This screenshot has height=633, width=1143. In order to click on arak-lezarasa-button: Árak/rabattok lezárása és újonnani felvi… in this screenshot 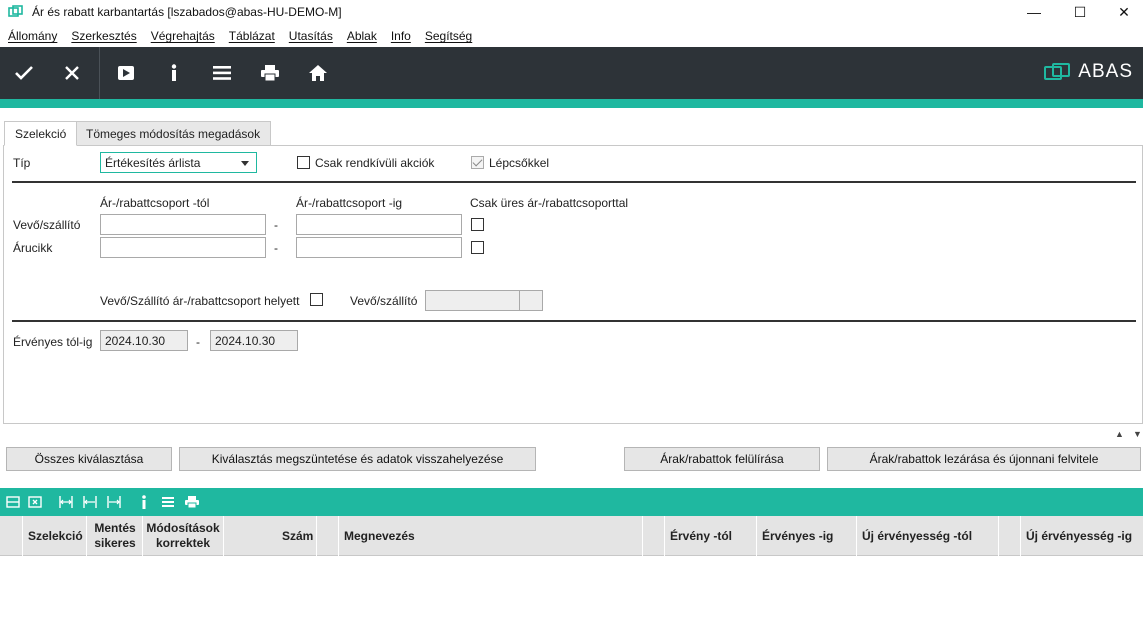, I will do `click(984, 459)`.